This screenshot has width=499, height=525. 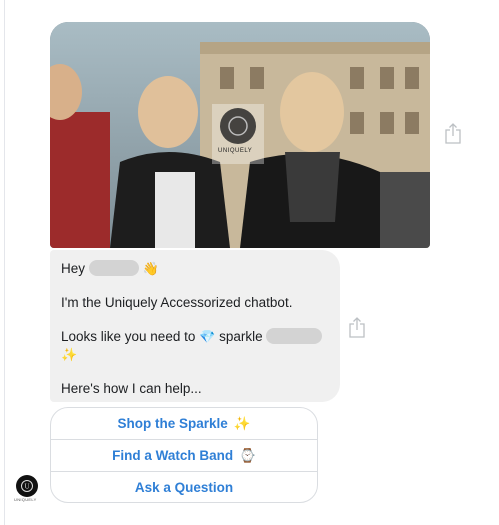 I want to click on ask-a-question-button: Ask a Question, so click(x=184, y=486).